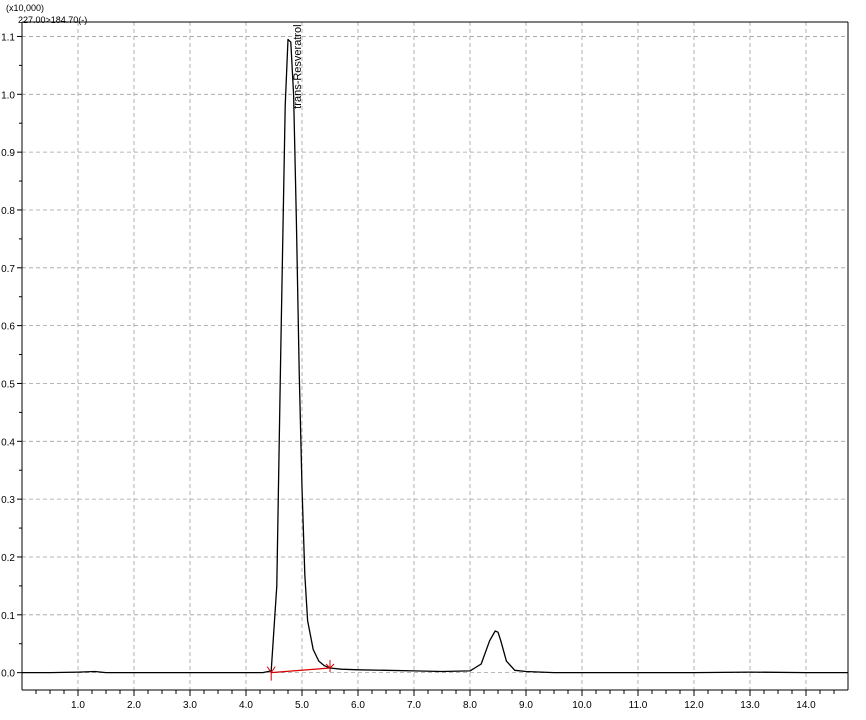 This screenshot has height=720, width=866. Describe the element at coordinates (750, 705) in the screenshot. I see `x-tick-label: 13.0` at that location.